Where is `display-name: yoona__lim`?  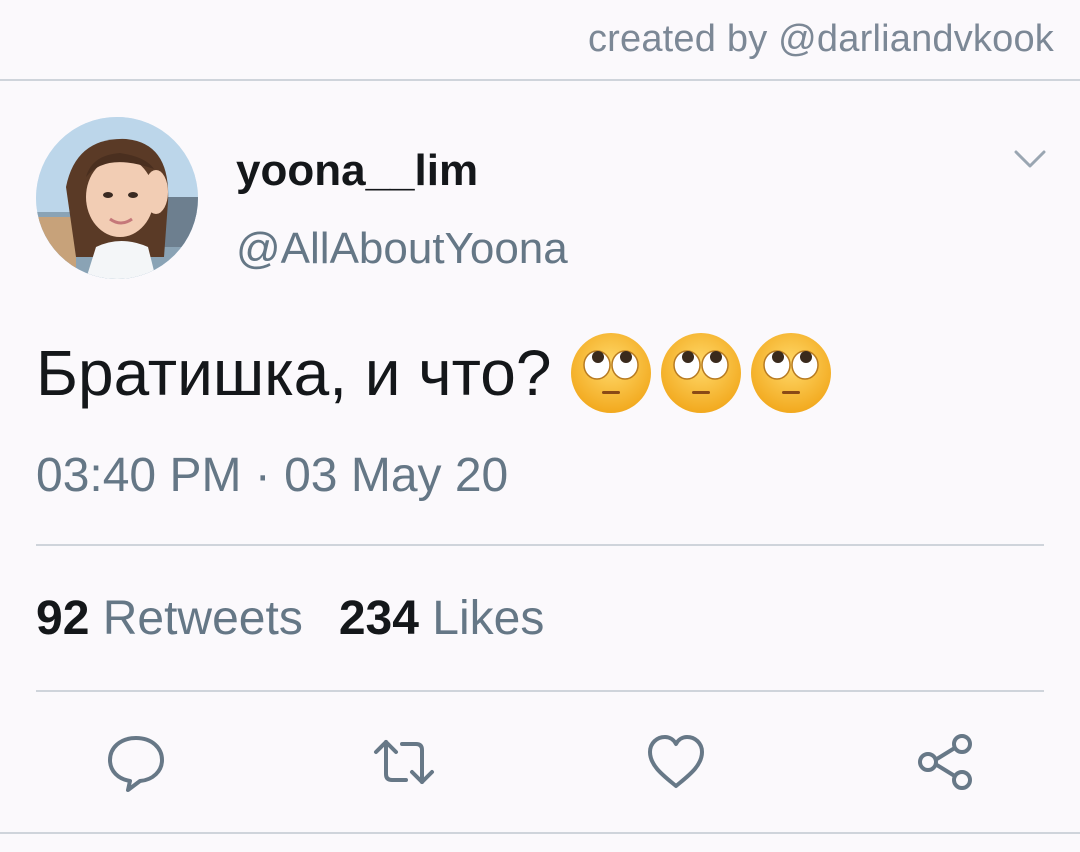 display-name: yoona__lim is located at coordinates (357, 171).